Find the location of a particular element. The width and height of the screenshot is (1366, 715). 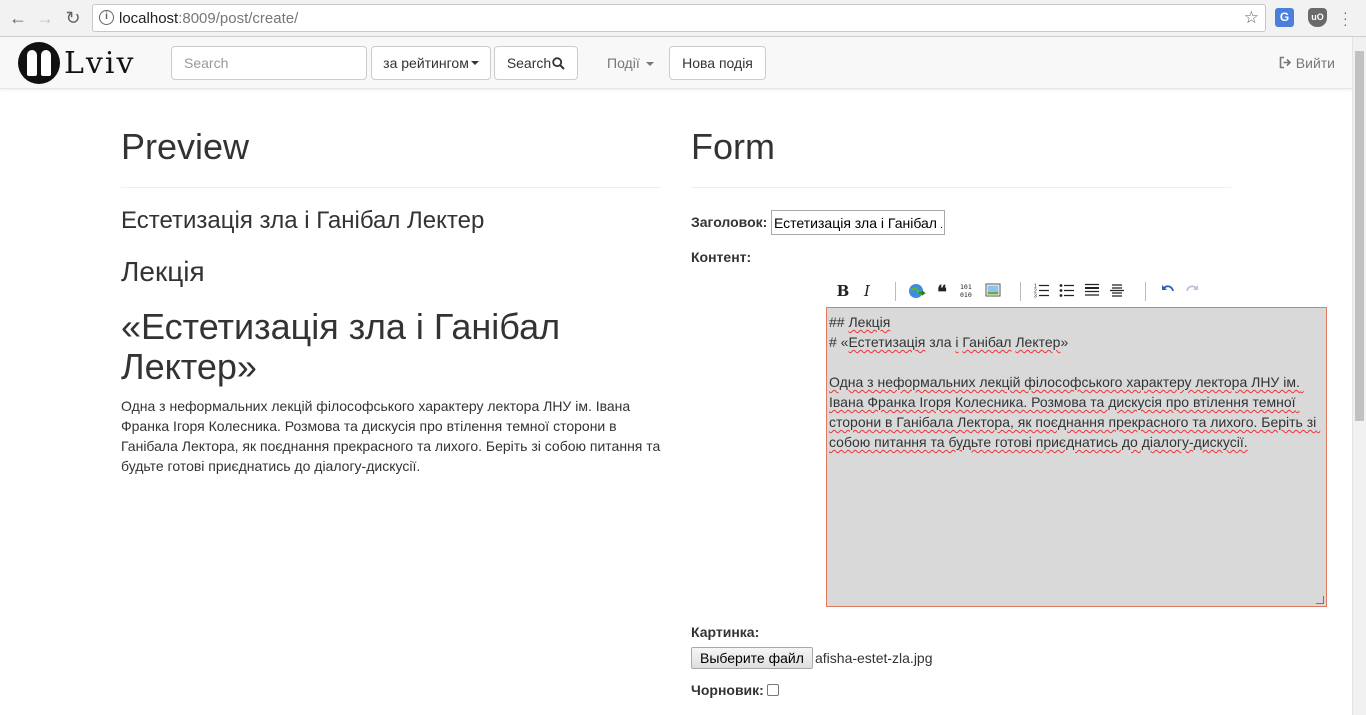

content-label: Контент: is located at coordinates (721, 257).